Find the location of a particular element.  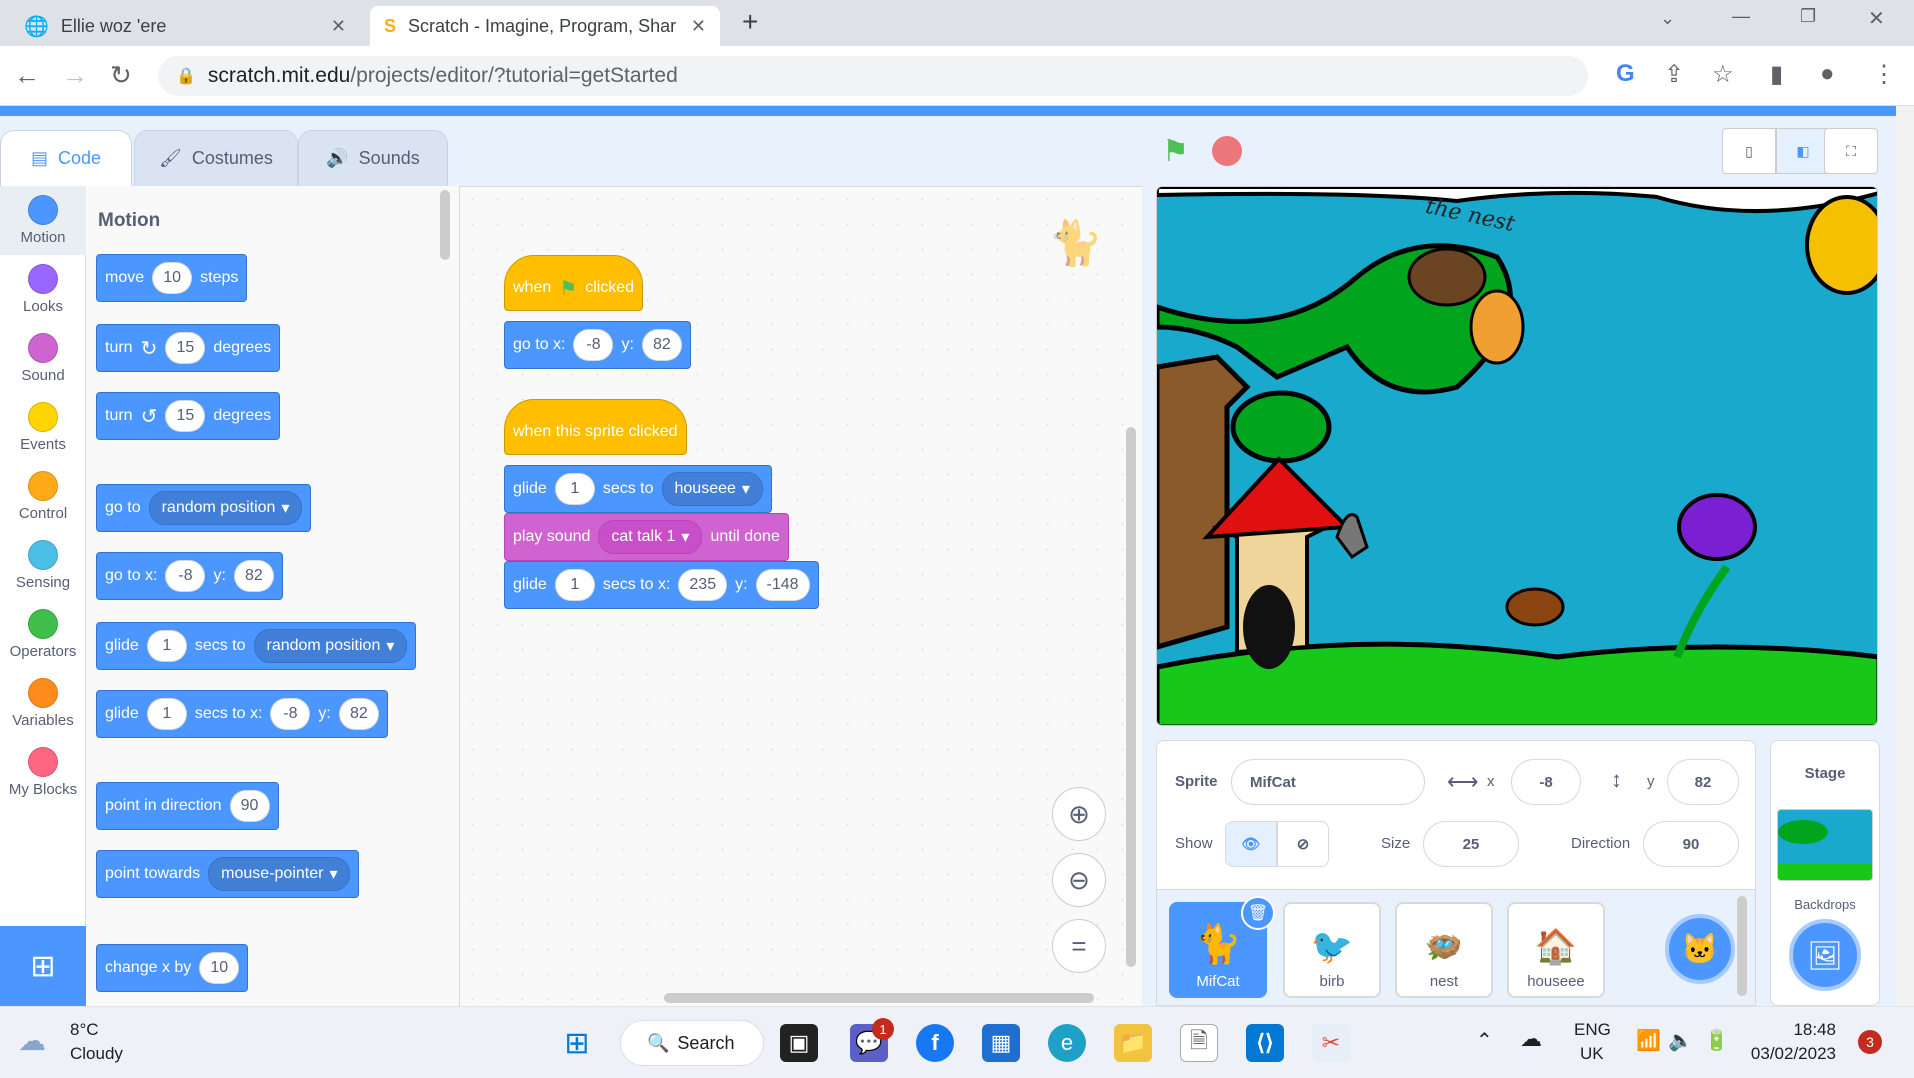

choose-backdrop-button: 🖼 is located at coordinates (1825, 955).